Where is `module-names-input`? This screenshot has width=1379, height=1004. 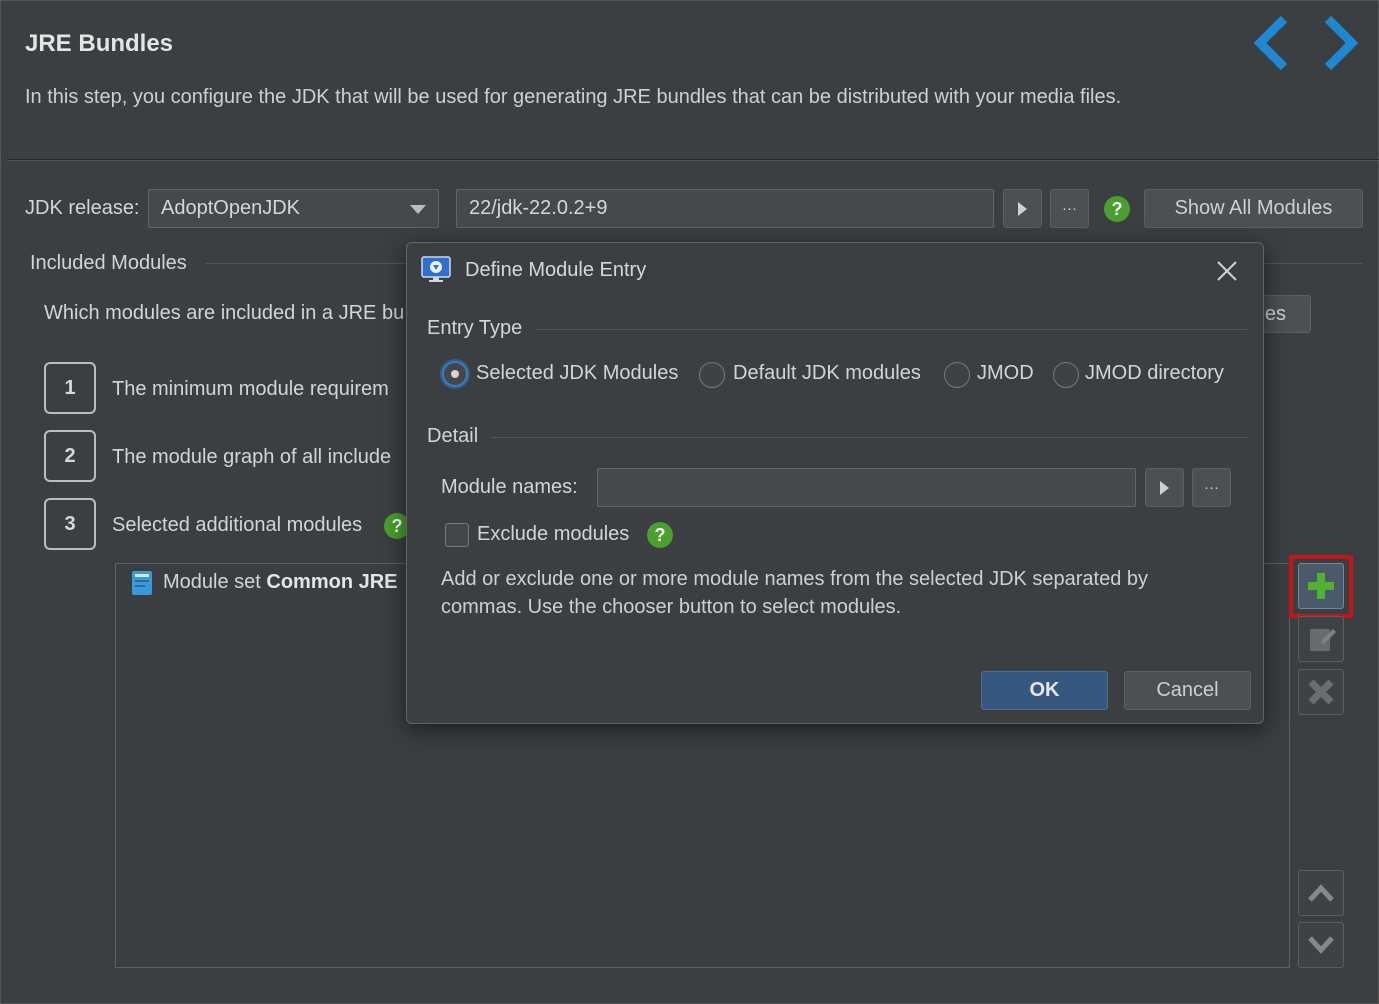 module-names-input is located at coordinates (866, 487).